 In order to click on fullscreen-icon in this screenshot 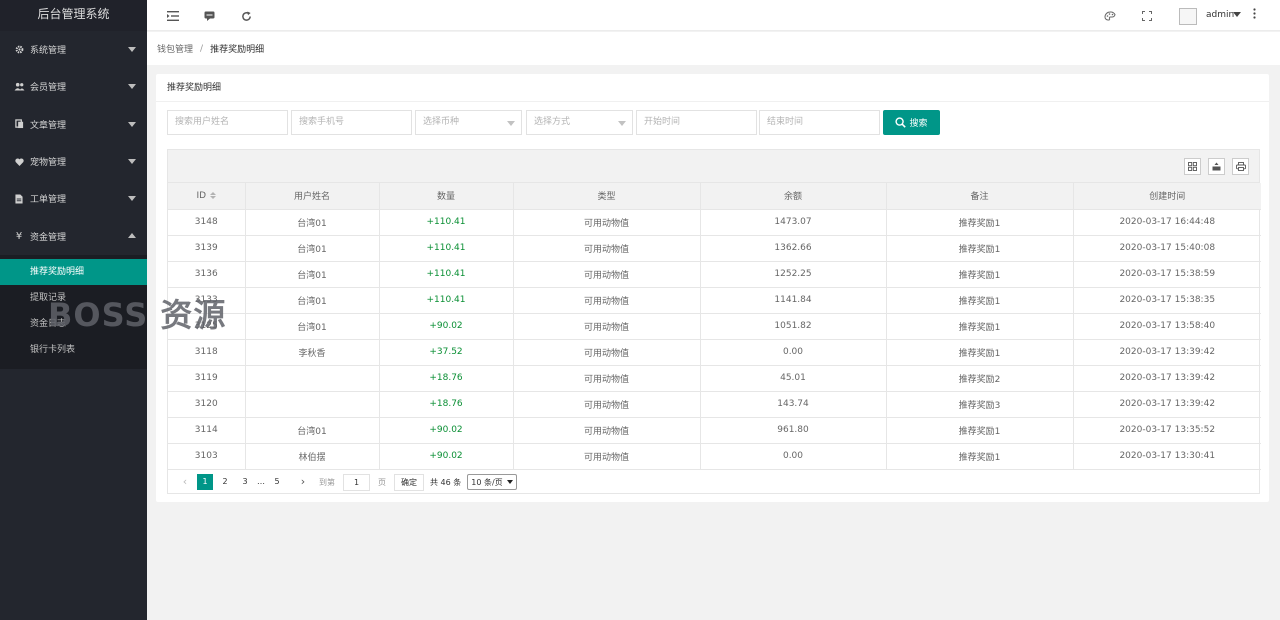, I will do `click(1147, 16)`.